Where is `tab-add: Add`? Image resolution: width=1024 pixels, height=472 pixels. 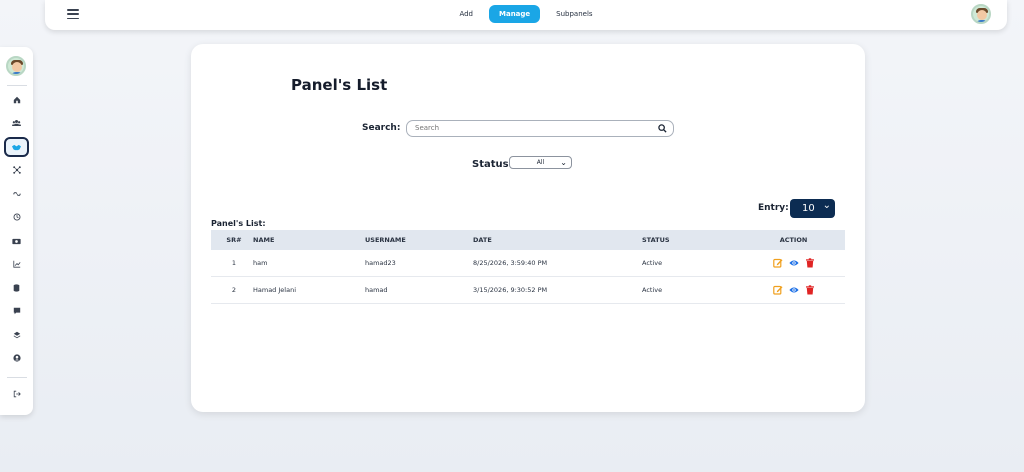
tab-add: Add is located at coordinates (466, 14).